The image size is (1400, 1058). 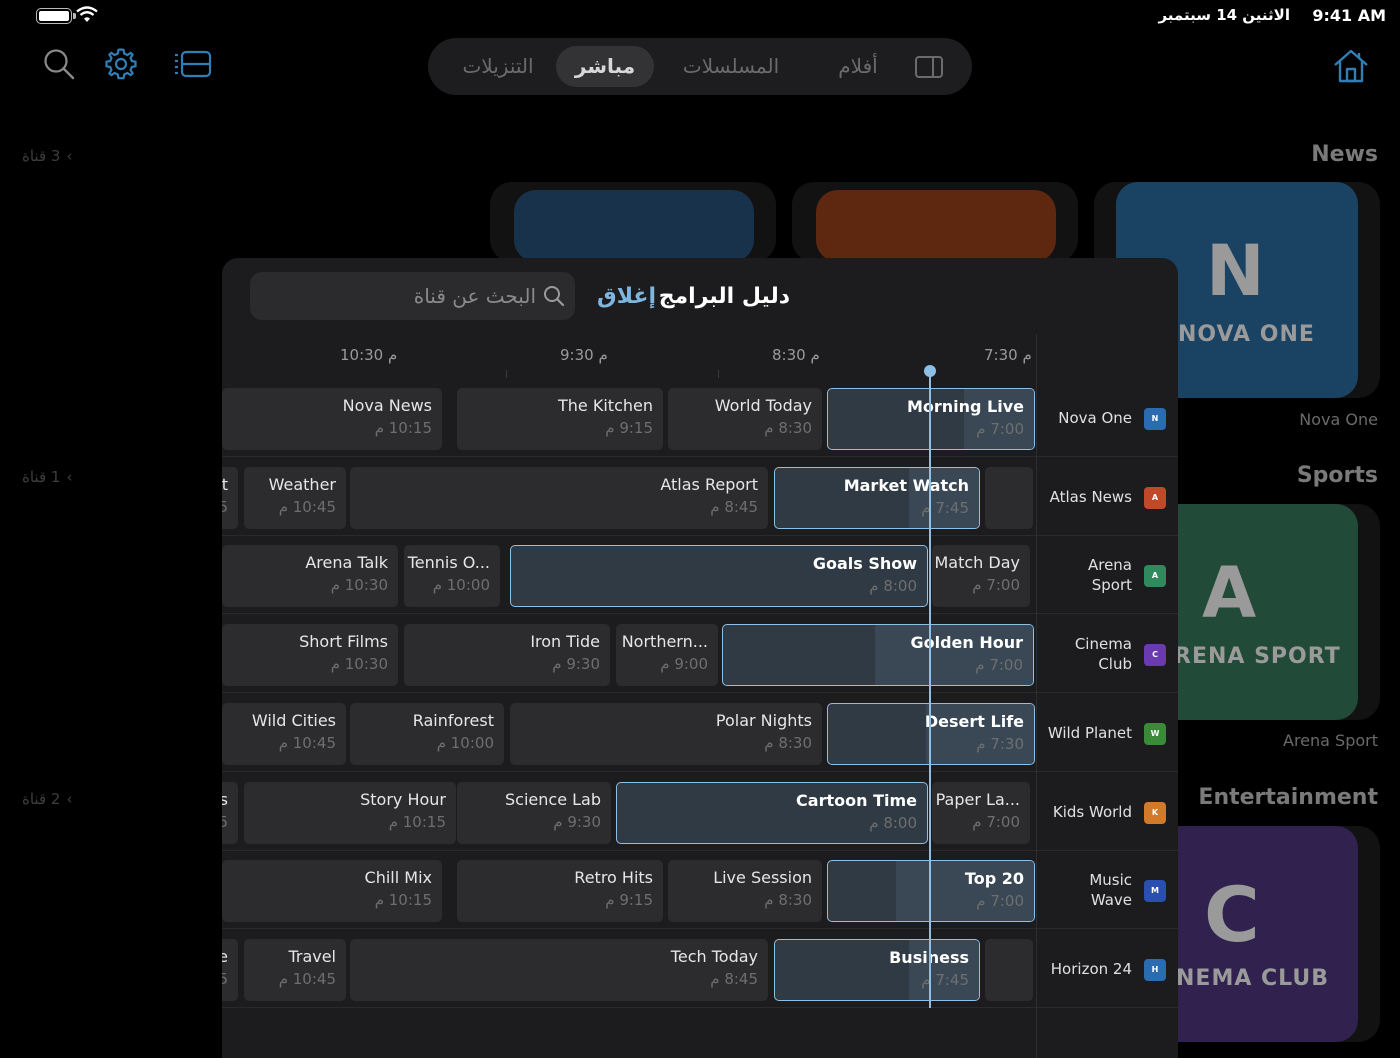 What do you see at coordinates (1349, 15) in the screenshot?
I see `status-time: 9:41 AM` at bounding box center [1349, 15].